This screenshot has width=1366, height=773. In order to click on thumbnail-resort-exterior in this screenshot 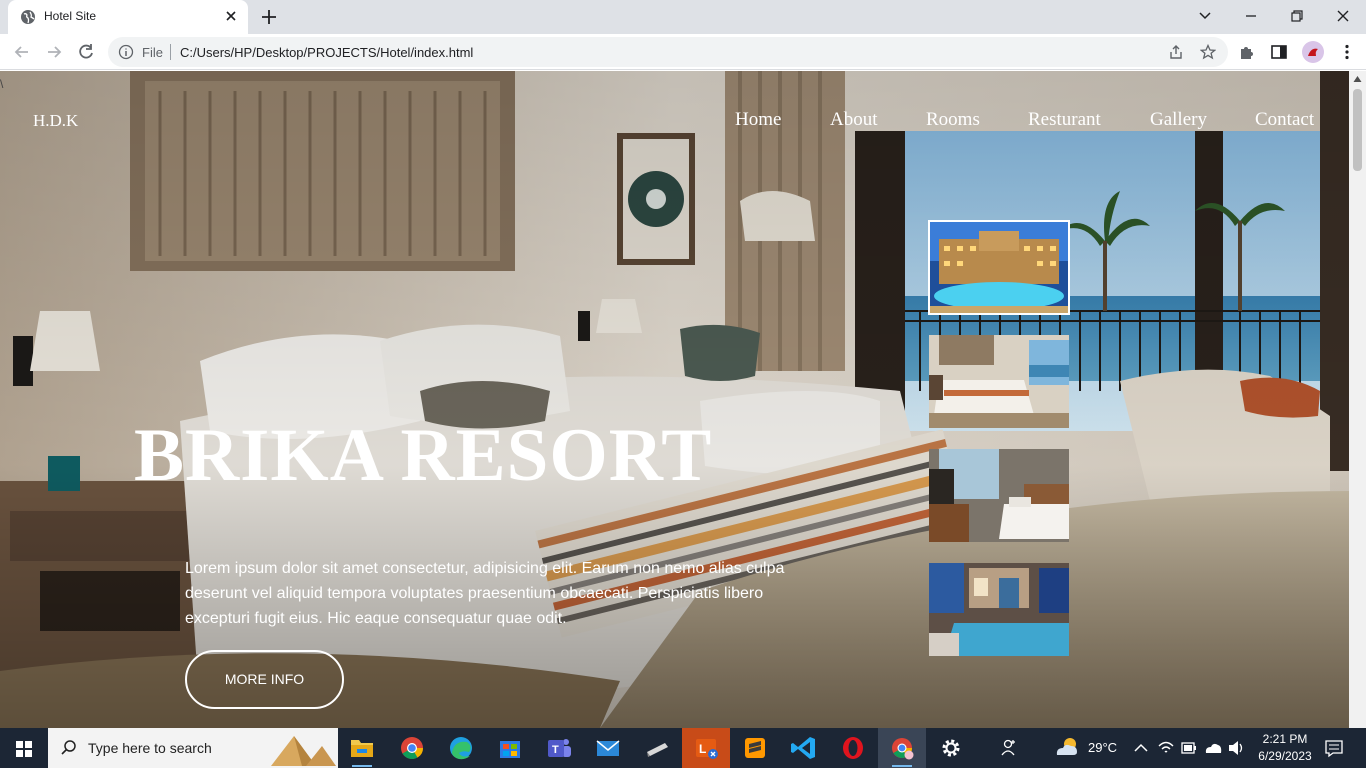, I will do `click(999, 267)`.